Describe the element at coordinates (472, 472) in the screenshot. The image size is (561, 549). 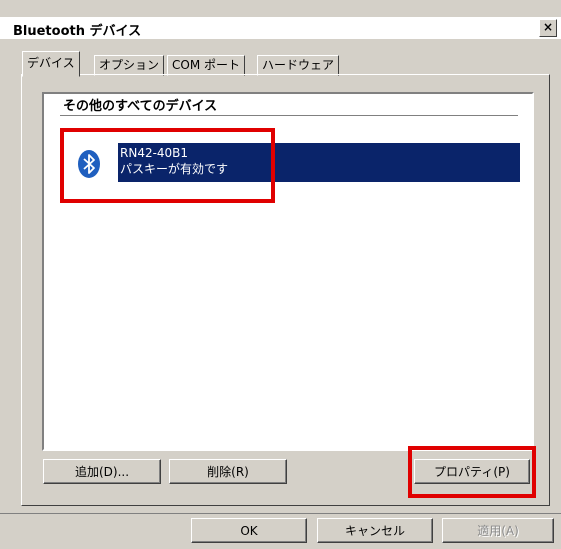
I see `red-annotation-box-properties` at that location.